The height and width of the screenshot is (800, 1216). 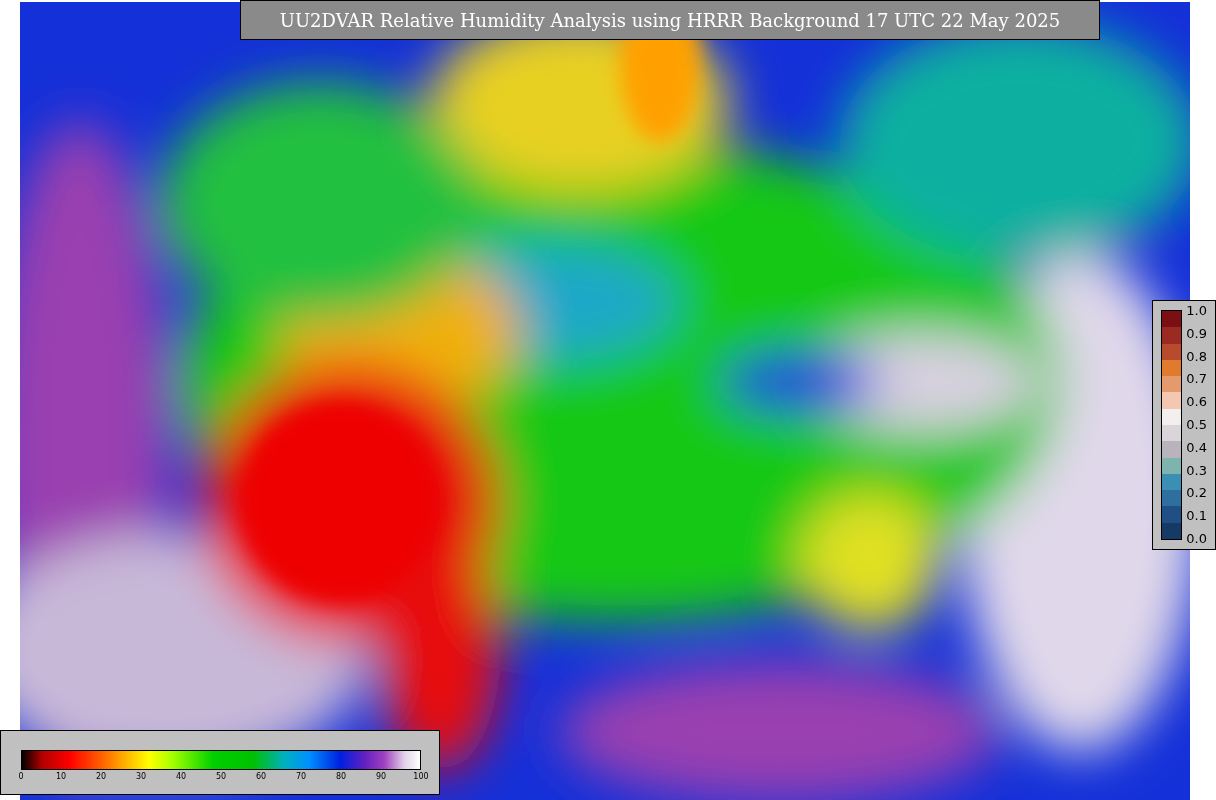 What do you see at coordinates (1196, 470) in the screenshot?
I see `colorbar-label: 0.3` at bounding box center [1196, 470].